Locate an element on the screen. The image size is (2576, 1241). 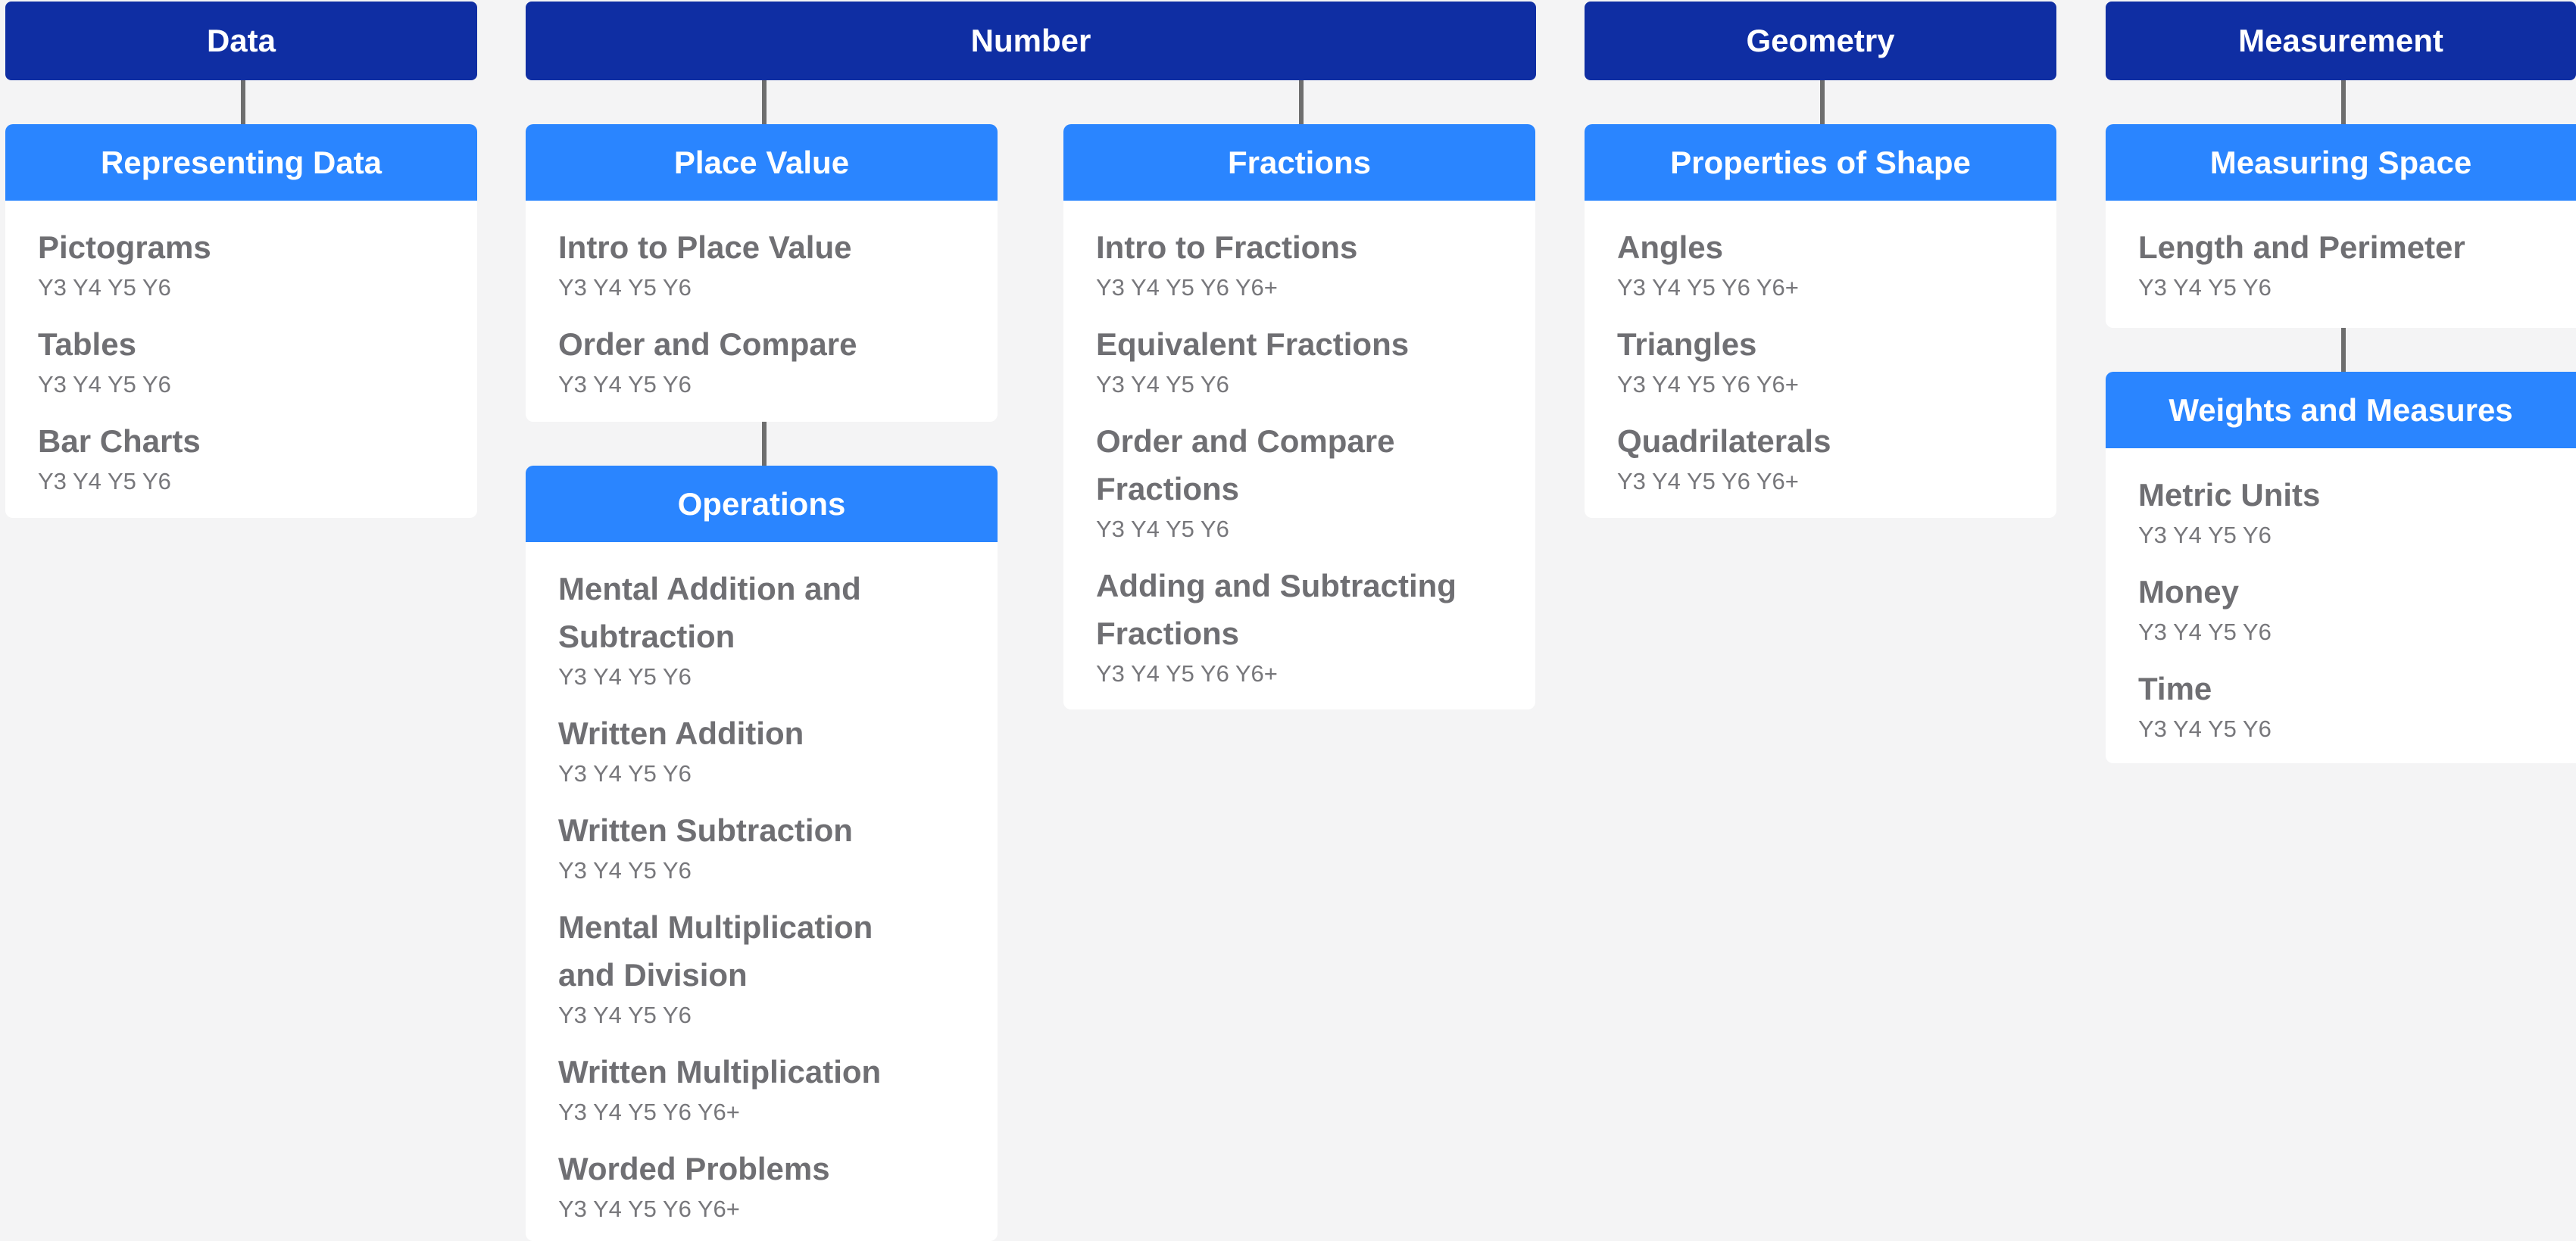
lesson-title: Equivalent Fractions is located at coordinates (1253, 344).